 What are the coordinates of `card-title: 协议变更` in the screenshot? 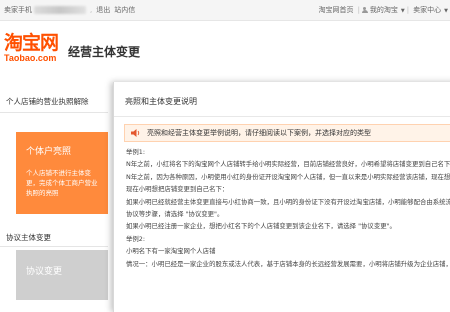 It's located at (44, 272).